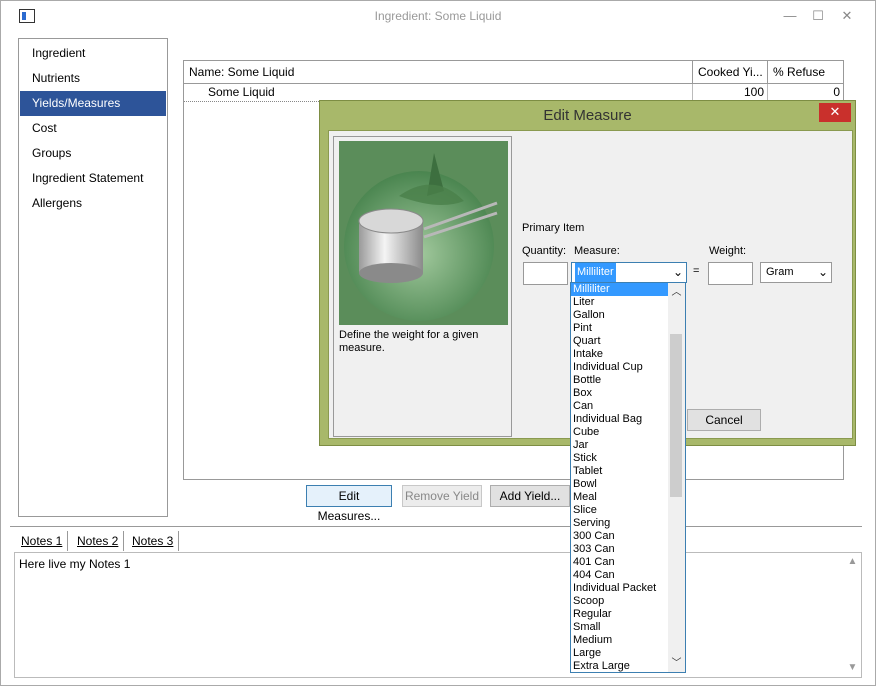 This screenshot has width=876, height=686. I want to click on notes-scrollbar: ▲ ▼, so click(852, 615).